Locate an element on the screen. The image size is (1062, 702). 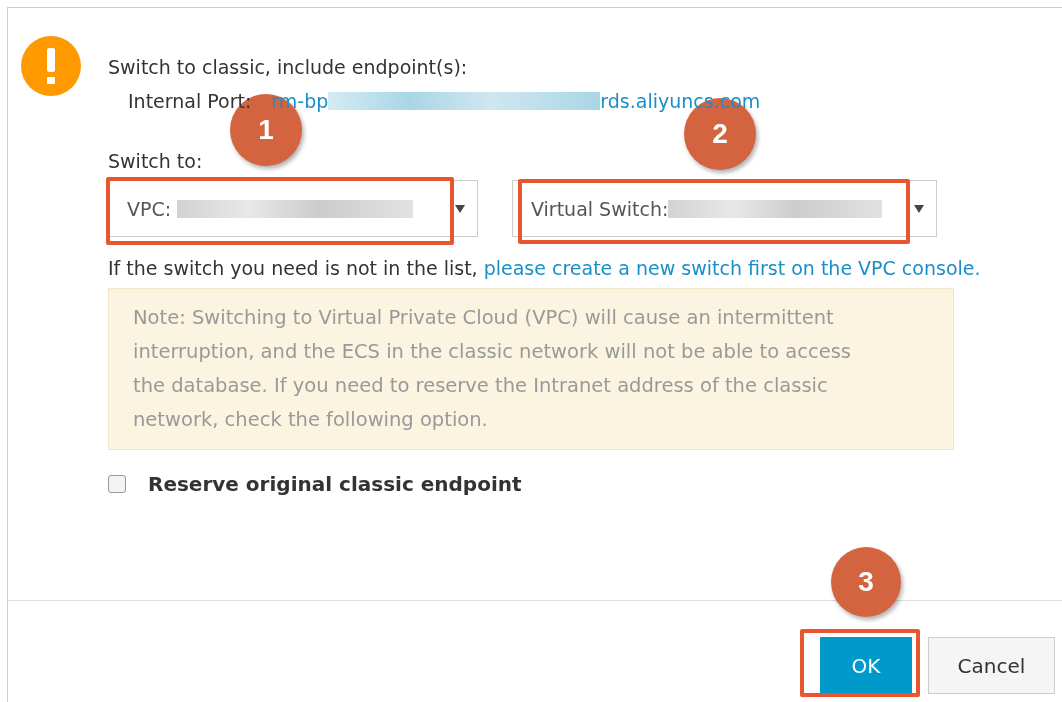
ok-button: OK is located at coordinates (866, 665).